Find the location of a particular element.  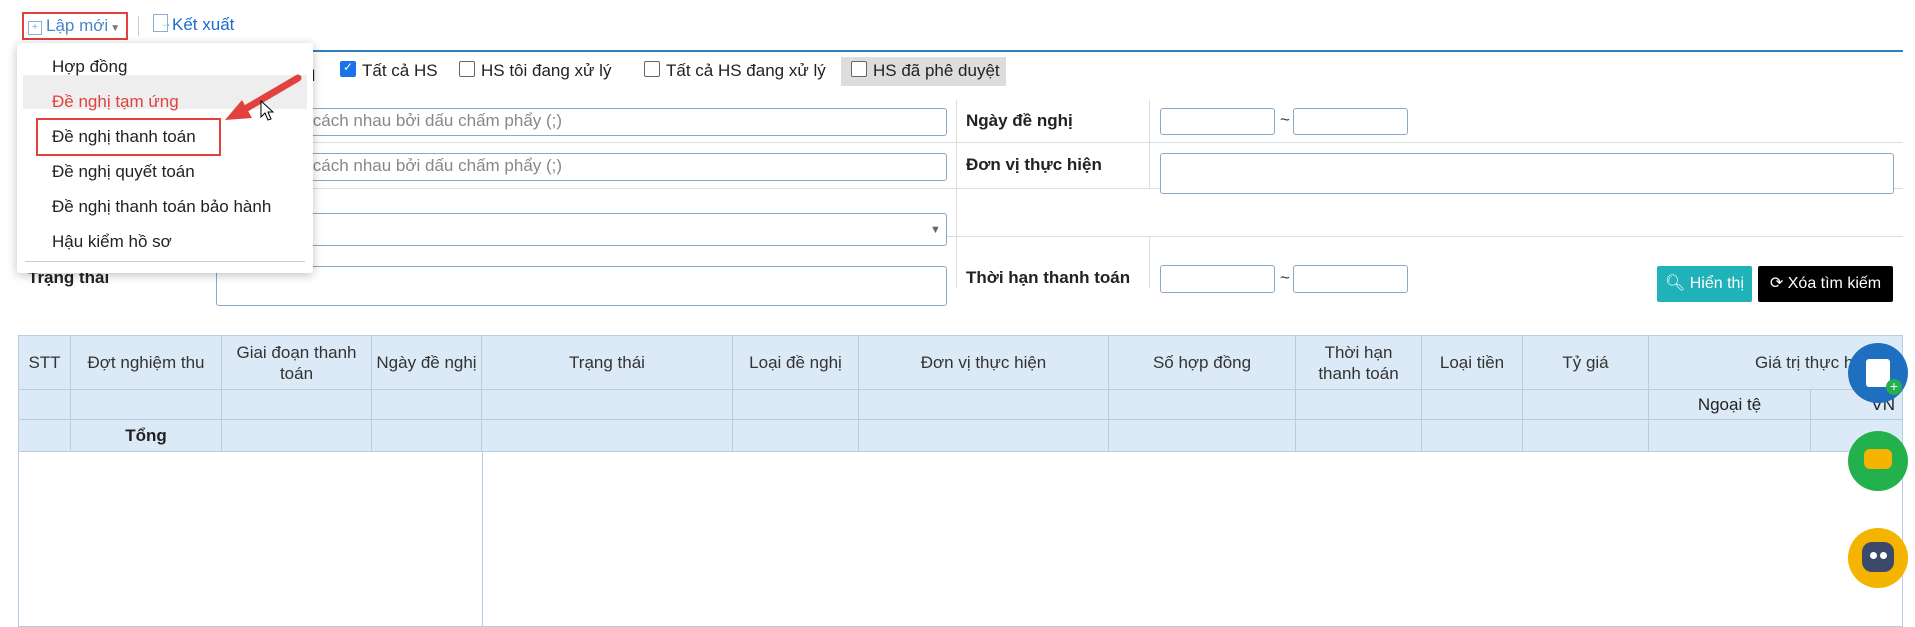

filter-my-hs-label: HS tôi đang xử lý is located at coordinates (546, 70).